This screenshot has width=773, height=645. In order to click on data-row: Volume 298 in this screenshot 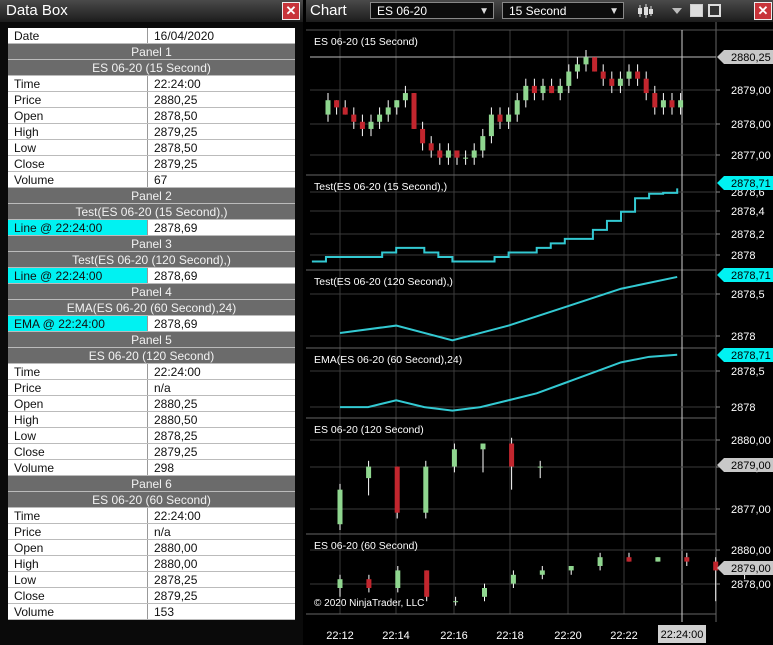, I will do `click(151, 468)`.